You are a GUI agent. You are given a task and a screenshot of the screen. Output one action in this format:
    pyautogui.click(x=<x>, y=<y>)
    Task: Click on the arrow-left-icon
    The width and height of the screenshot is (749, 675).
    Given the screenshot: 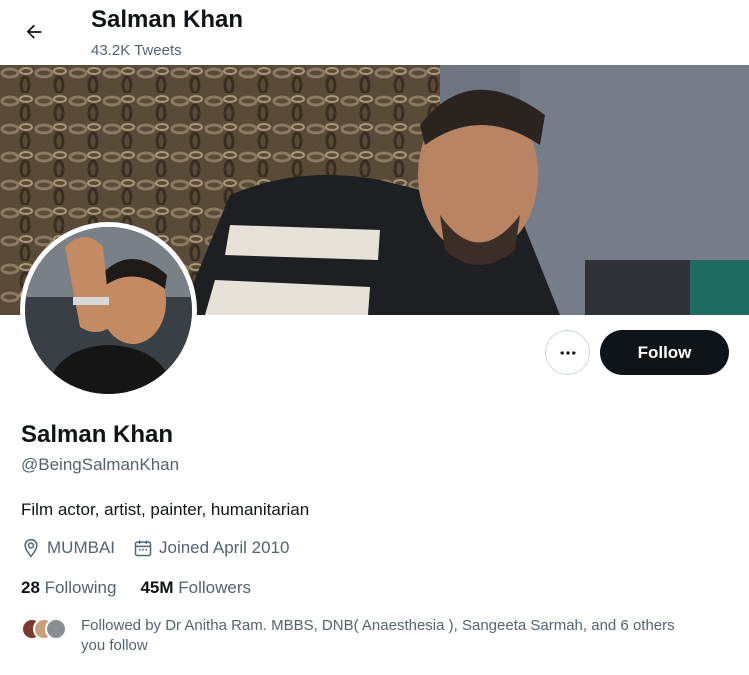 What is the action you would take?
    pyautogui.click(x=34, y=31)
    